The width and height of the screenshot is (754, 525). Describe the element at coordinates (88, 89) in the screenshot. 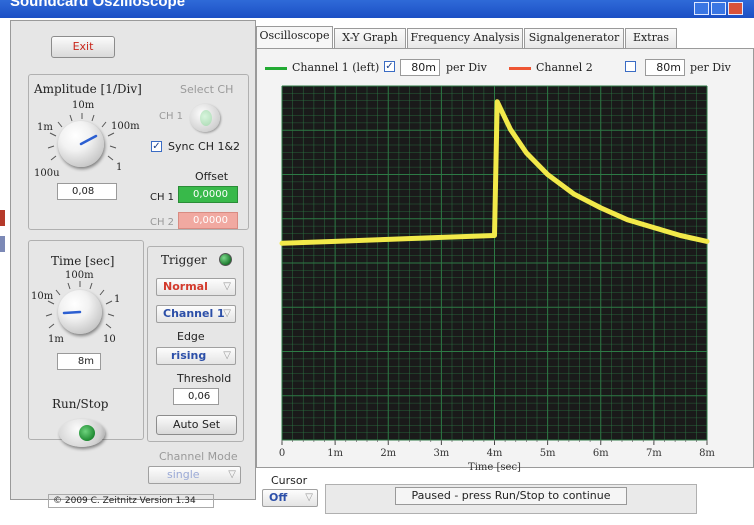

I see `amplitude-title: Amplitude [1/Div]` at that location.